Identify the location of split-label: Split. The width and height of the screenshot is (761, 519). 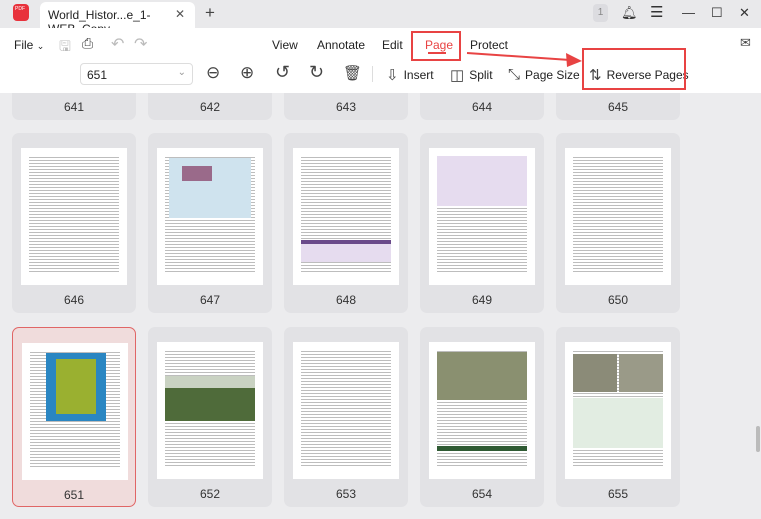
(481, 75).